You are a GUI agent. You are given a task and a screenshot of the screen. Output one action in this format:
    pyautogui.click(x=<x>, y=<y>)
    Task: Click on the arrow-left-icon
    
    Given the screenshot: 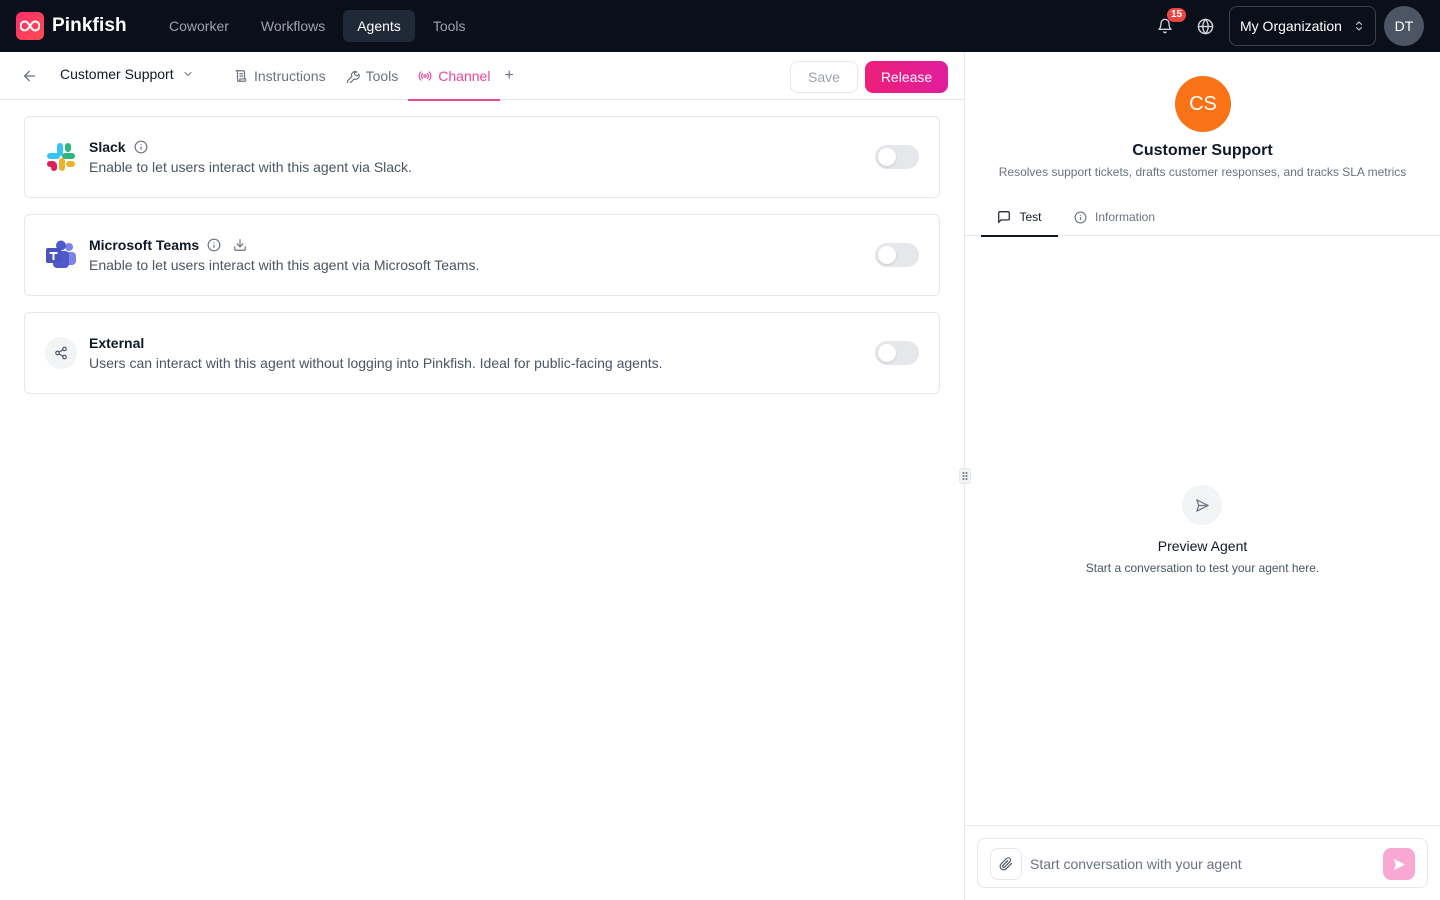 What is the action you would take?
    pyautogui.click(x=29, y=76)
    